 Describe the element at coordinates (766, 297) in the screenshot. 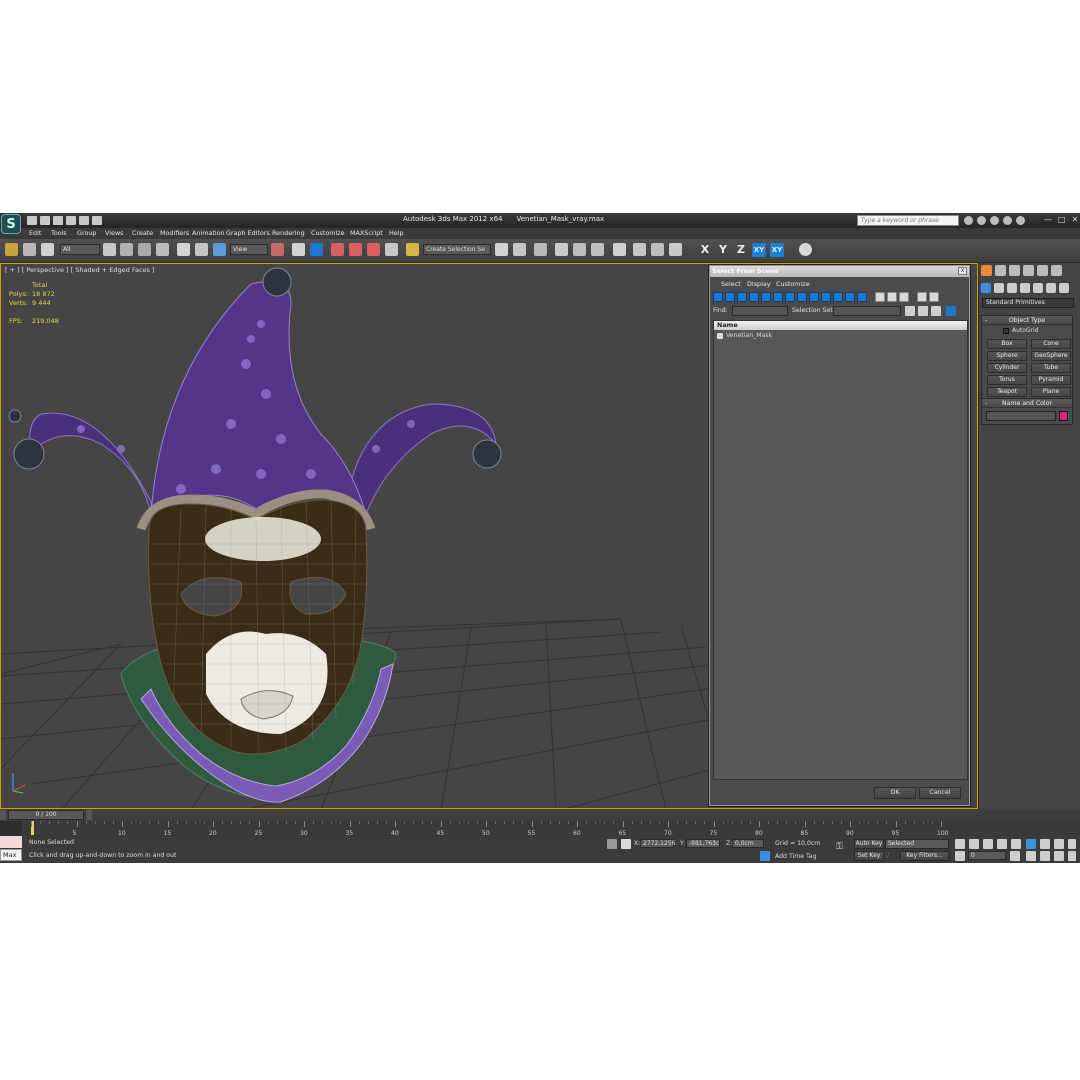

I see `display-helpers-icon` at that location.